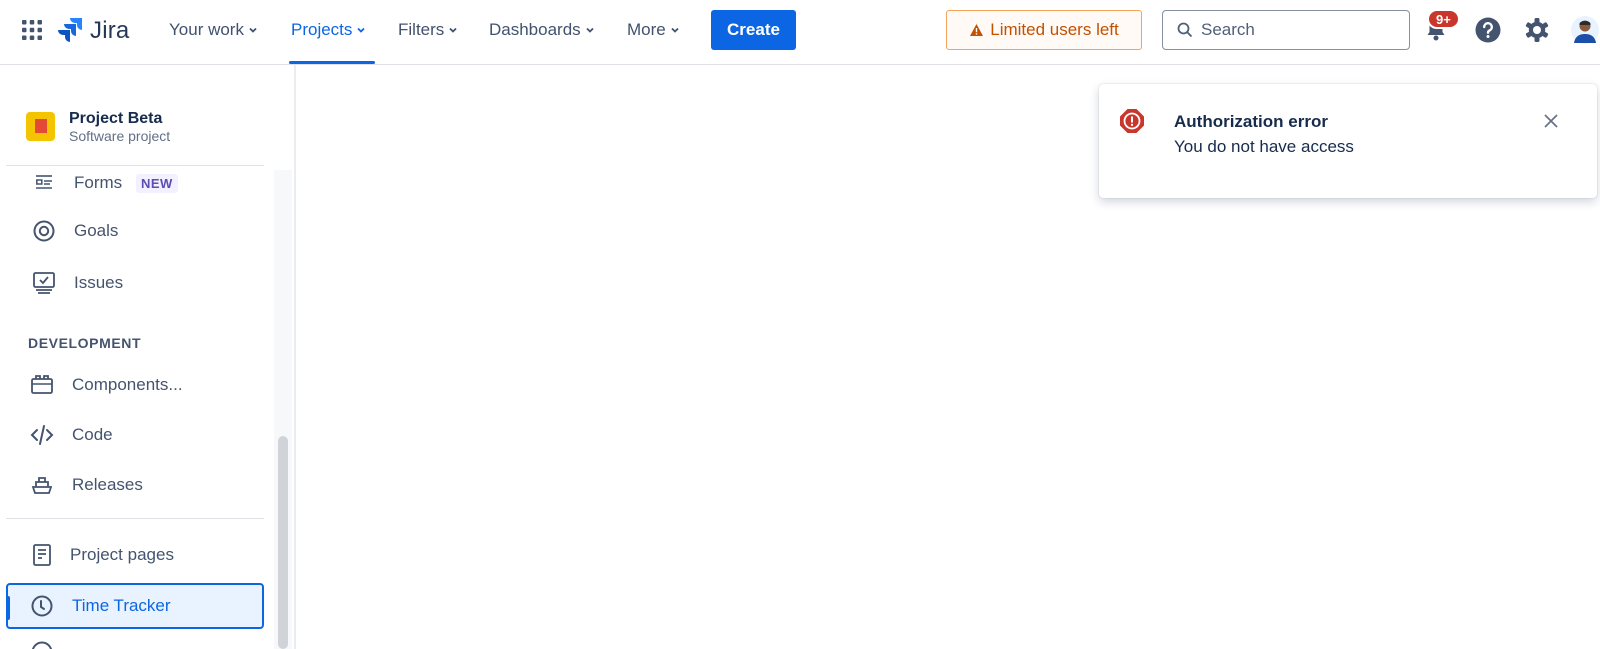  What do you see at coordinates (44, 231) in the screenshot?
I see `goals-icon` at bounding box center [44, 231].